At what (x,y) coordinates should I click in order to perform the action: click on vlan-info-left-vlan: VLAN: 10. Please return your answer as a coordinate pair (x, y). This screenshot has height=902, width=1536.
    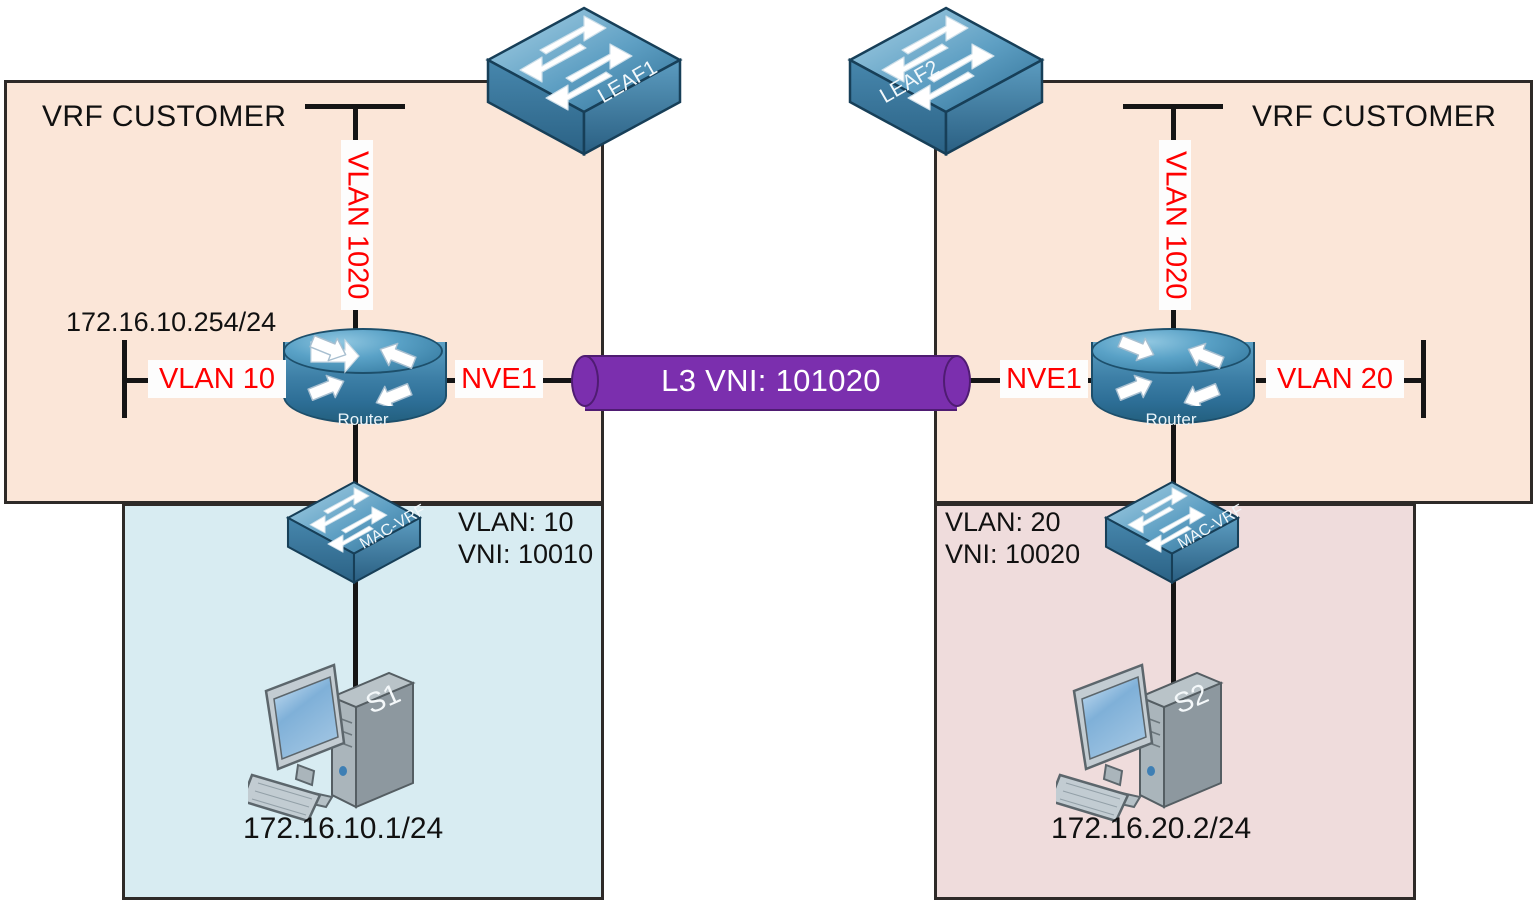
    Looking at the image, I should click on (516, 522).